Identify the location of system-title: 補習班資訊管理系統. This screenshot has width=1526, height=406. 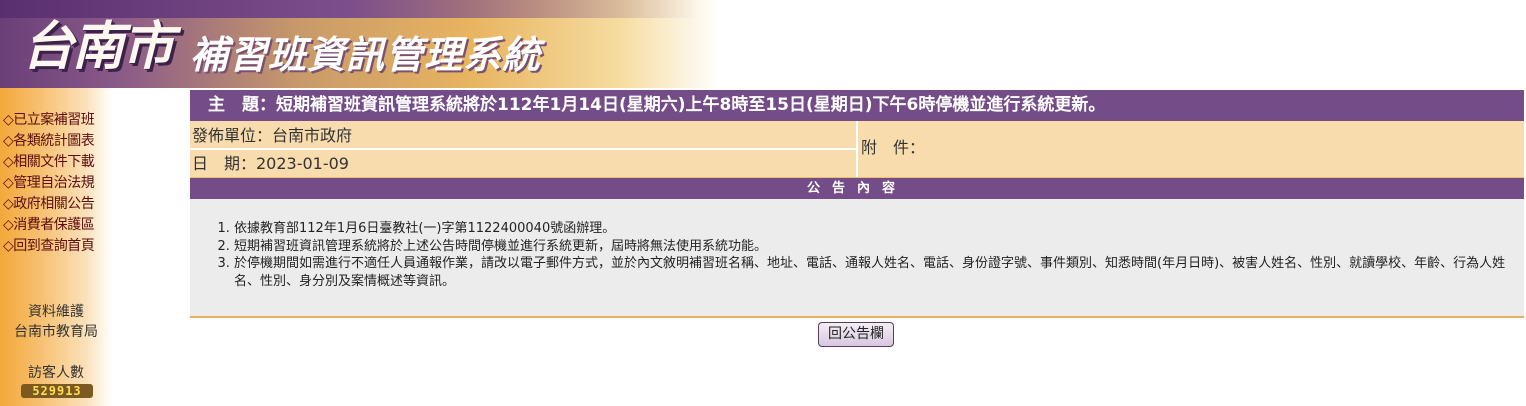
(366, 55).